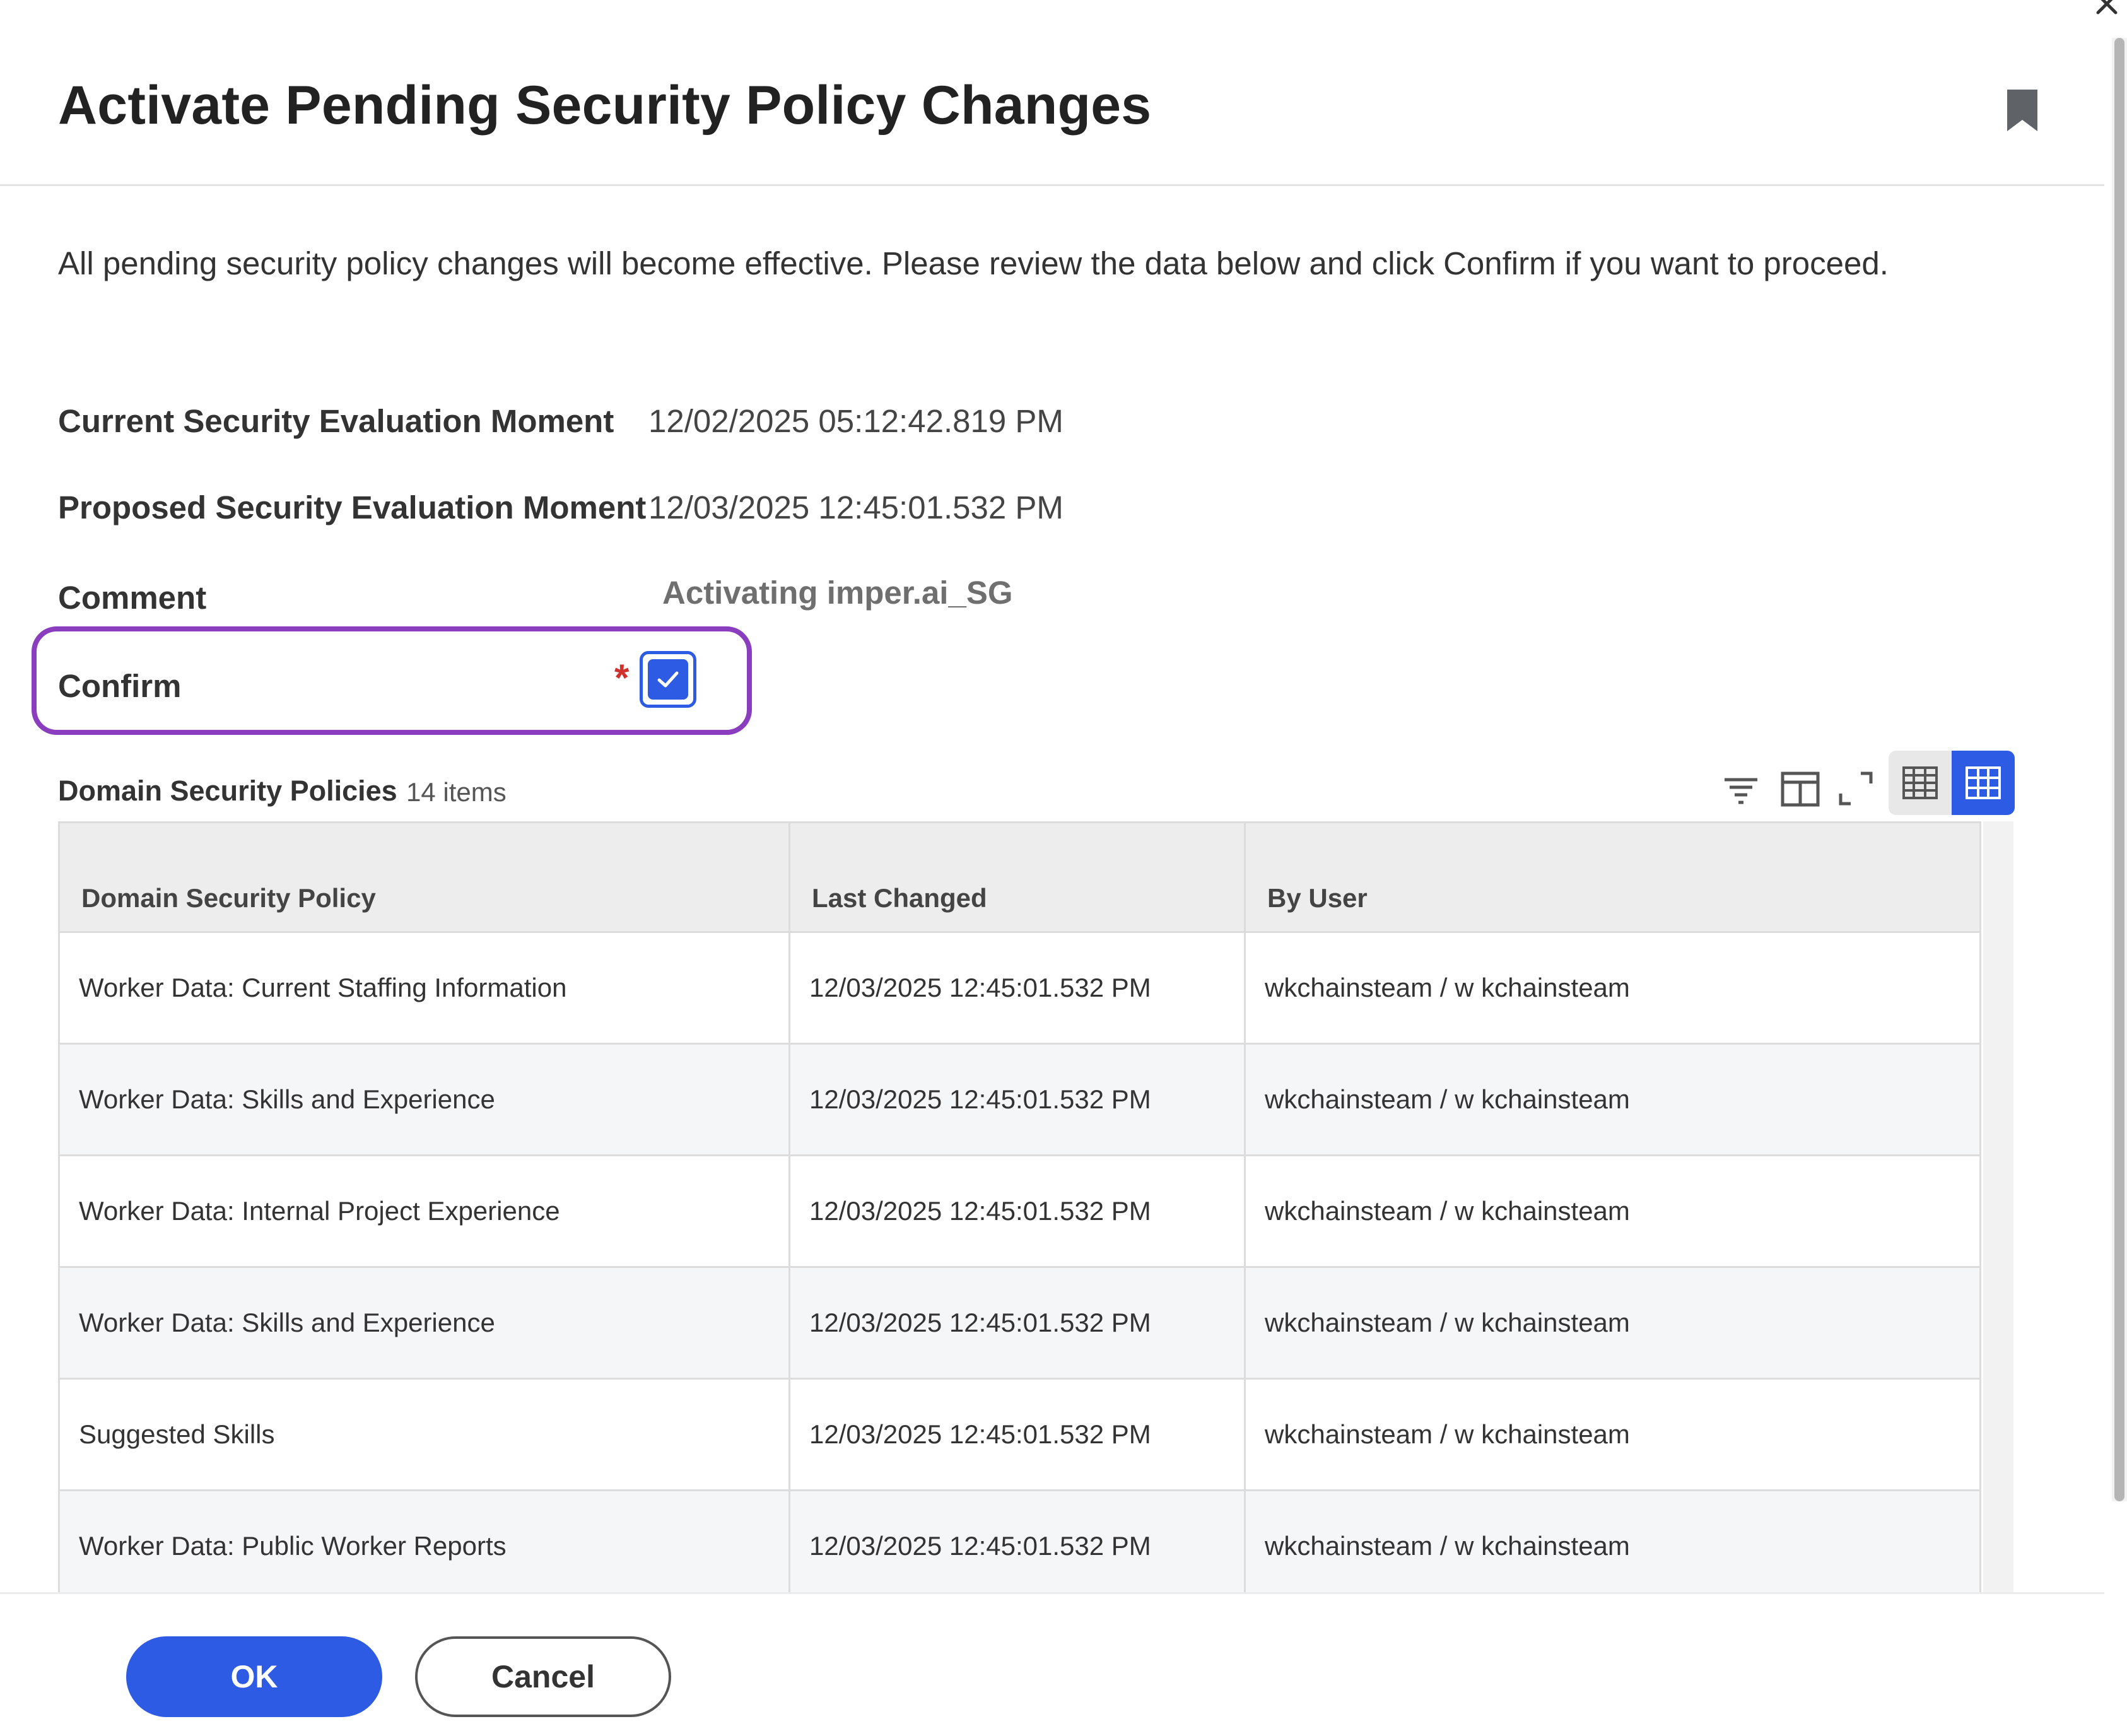 Image resolution: width=2127 pixels, height=1736 pixels. I want to click on table-view-icon, so click(1920, 783).